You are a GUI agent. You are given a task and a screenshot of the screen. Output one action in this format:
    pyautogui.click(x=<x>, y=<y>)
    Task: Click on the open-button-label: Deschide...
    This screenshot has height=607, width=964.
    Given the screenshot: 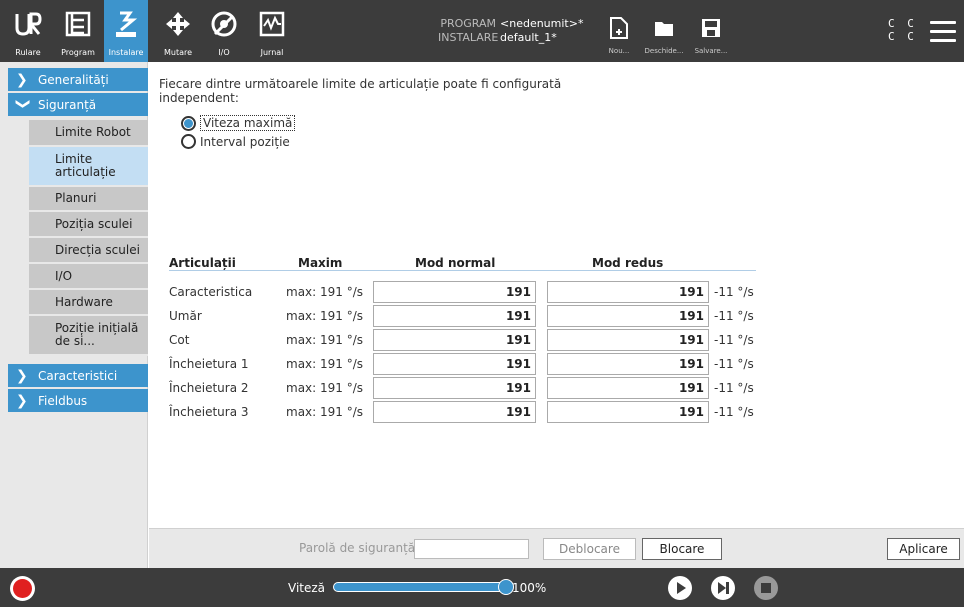 What is the action you would take?
    pyautogui.click(x=664, y=51)
    